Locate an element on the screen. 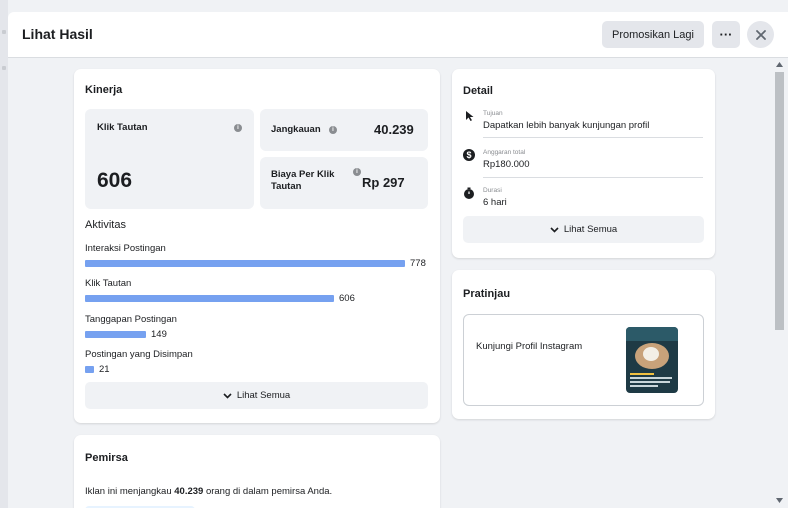 The width and height of the screenshot is (788, 508). detail-see-all-button: Lihat Semua is located at coordinates (583, 229).